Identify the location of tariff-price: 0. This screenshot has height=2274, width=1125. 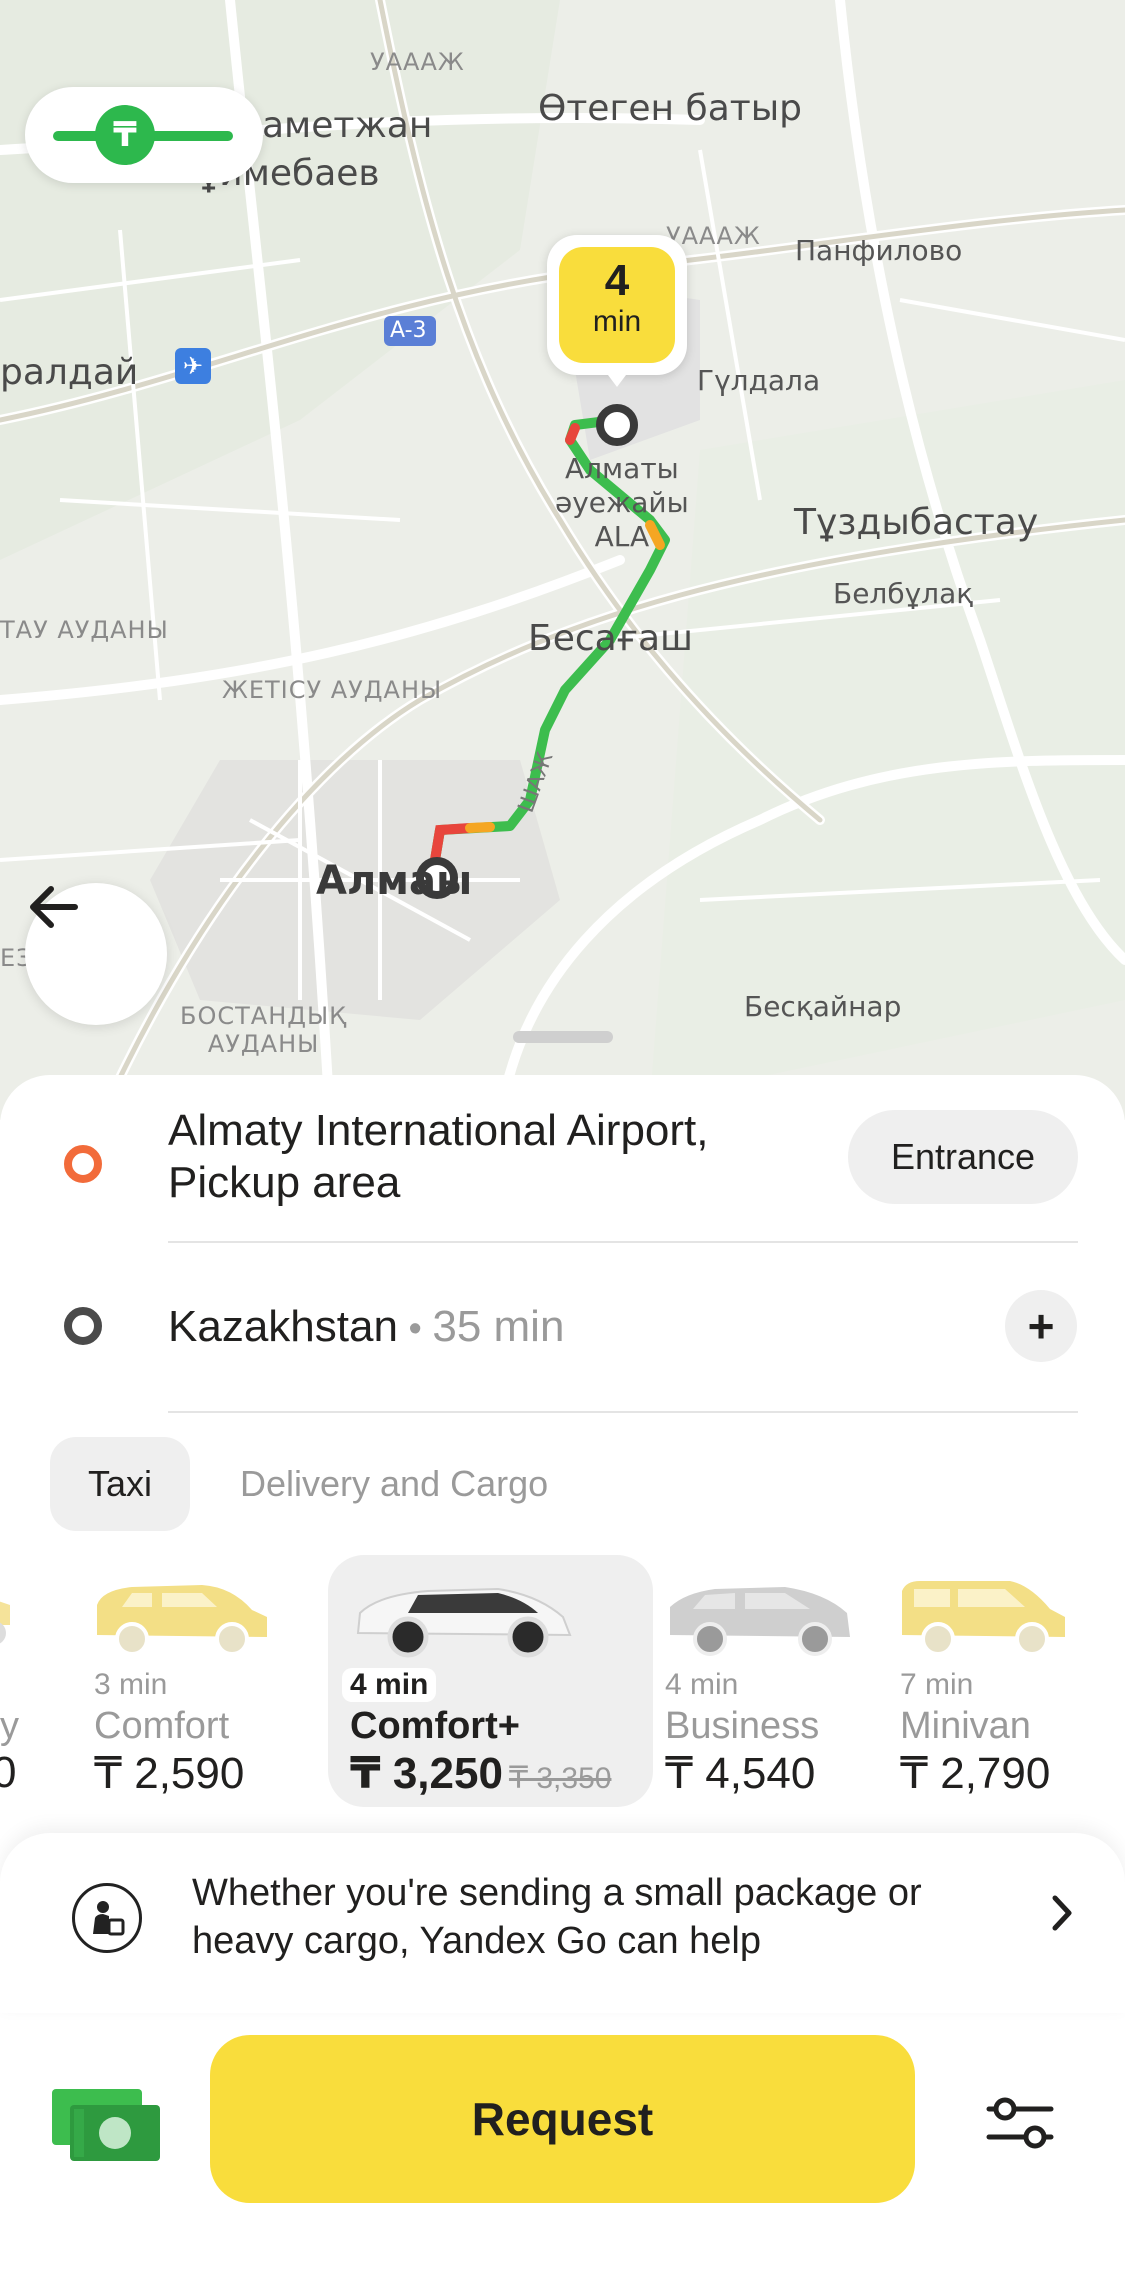
(8, 1772).